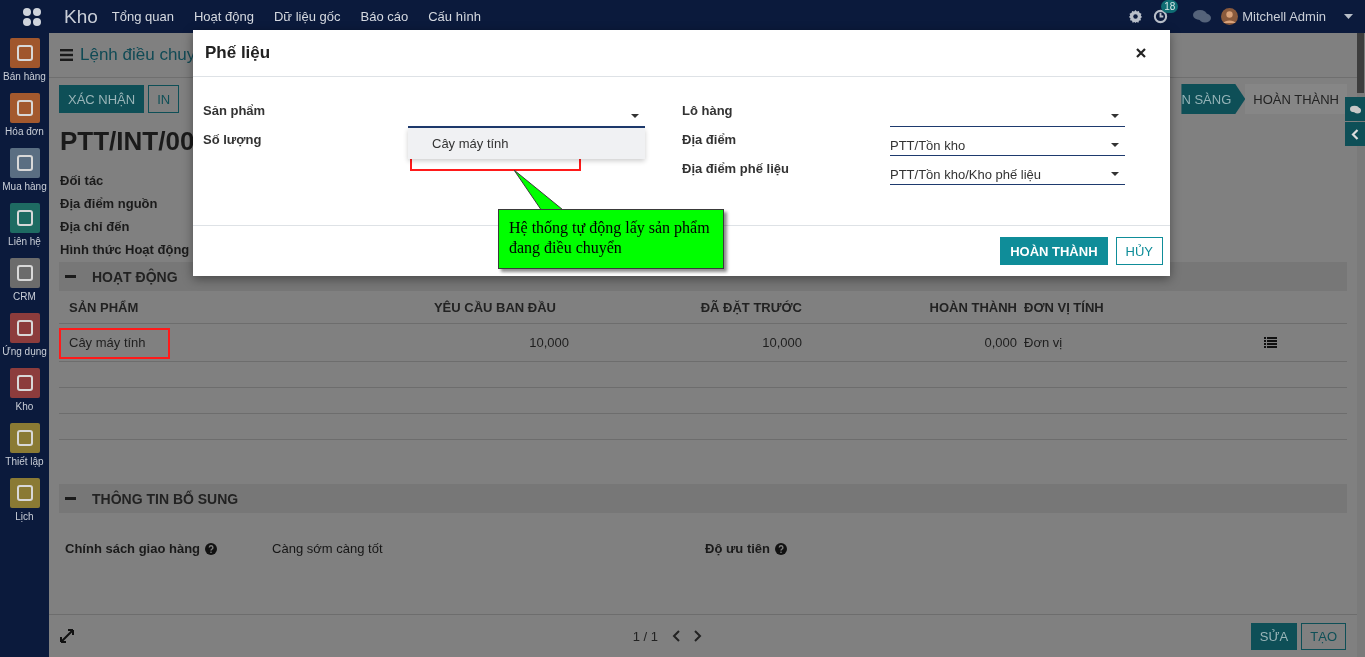 The width and height of the screenshot is (1365, 657). What do you see at coordinates (1000, 342) in the screenshot?
I see `table-cell-text: 0,000` at bounding box center [1000, 342].